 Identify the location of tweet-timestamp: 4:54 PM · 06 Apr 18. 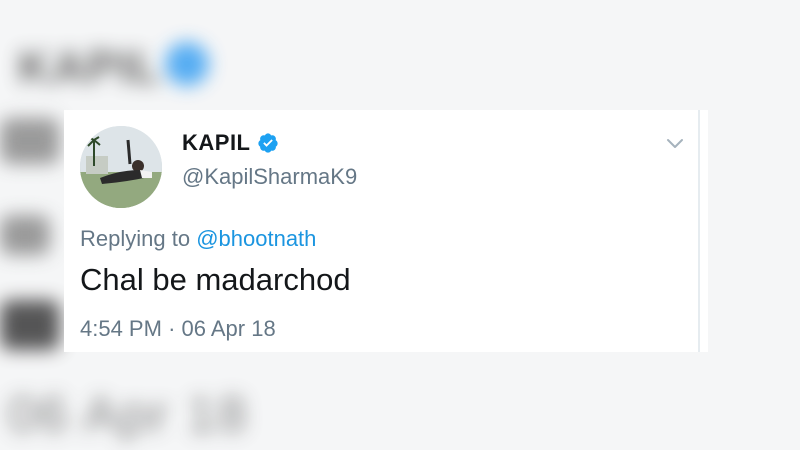
(178, 329).